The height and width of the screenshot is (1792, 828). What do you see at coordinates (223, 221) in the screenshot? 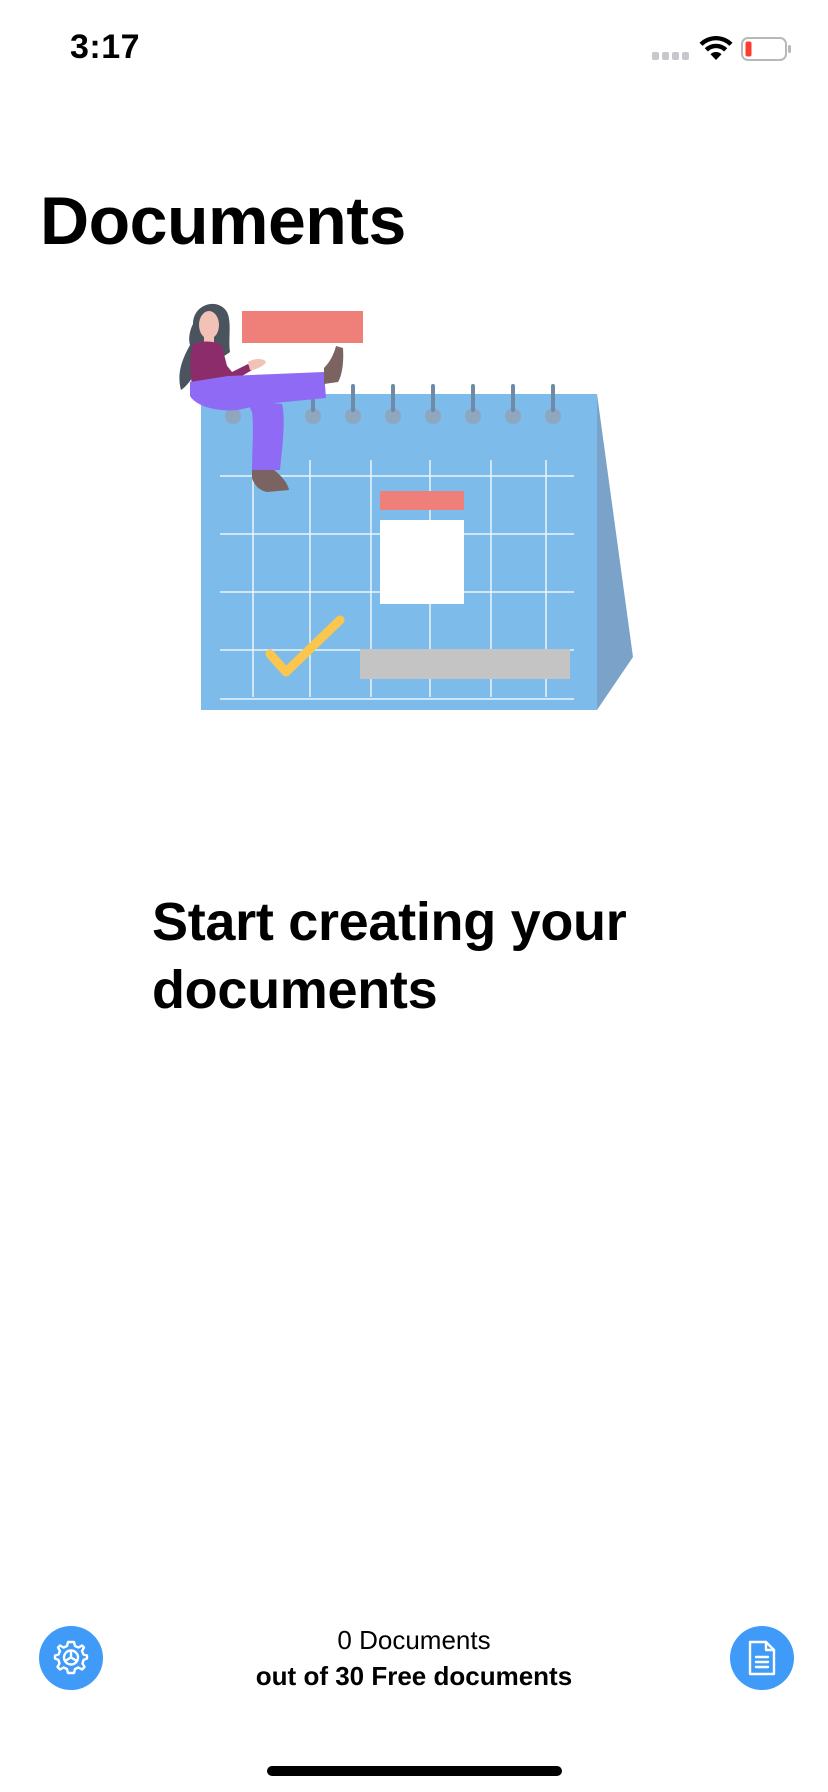
I see `page-title: Documents` at bounding box center [223, 221].